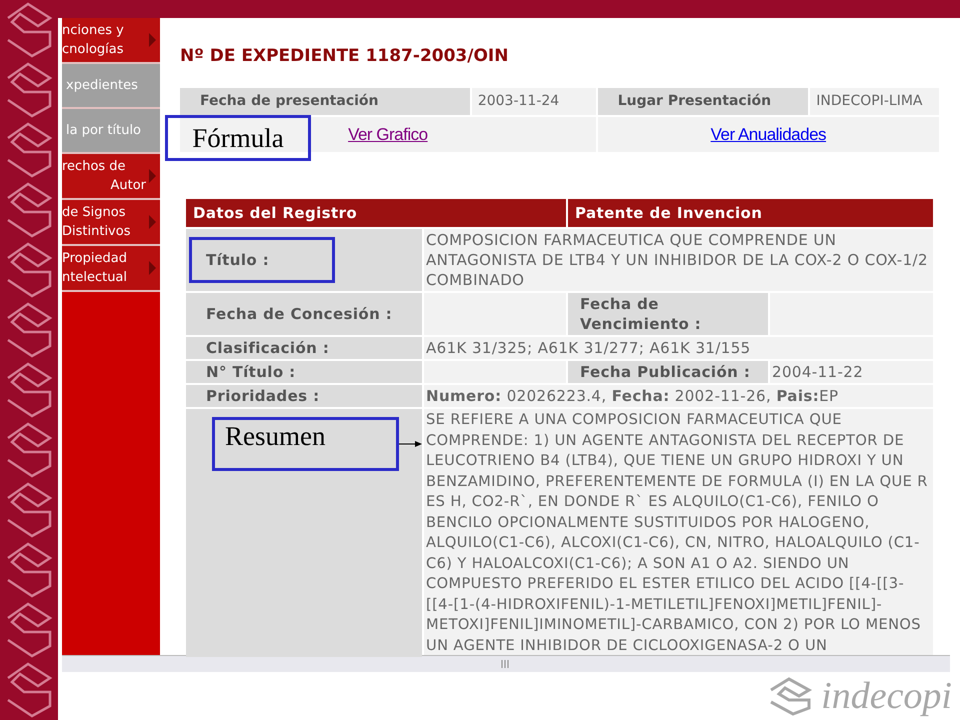  What do you see at coordinates (376, 213) in the screenshot?
I see `table-header: Datos del Registro` at bounding box center [376, 213].